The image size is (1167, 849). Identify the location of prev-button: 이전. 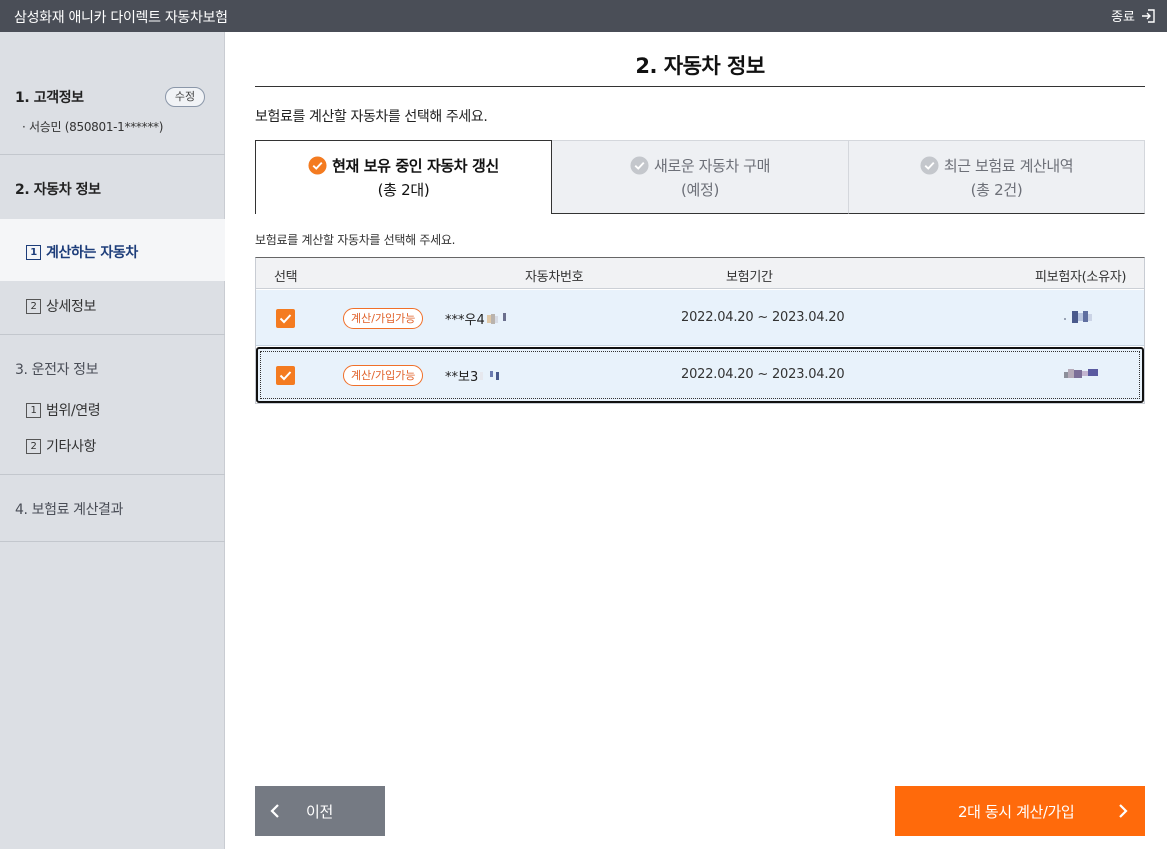
(320, 811).